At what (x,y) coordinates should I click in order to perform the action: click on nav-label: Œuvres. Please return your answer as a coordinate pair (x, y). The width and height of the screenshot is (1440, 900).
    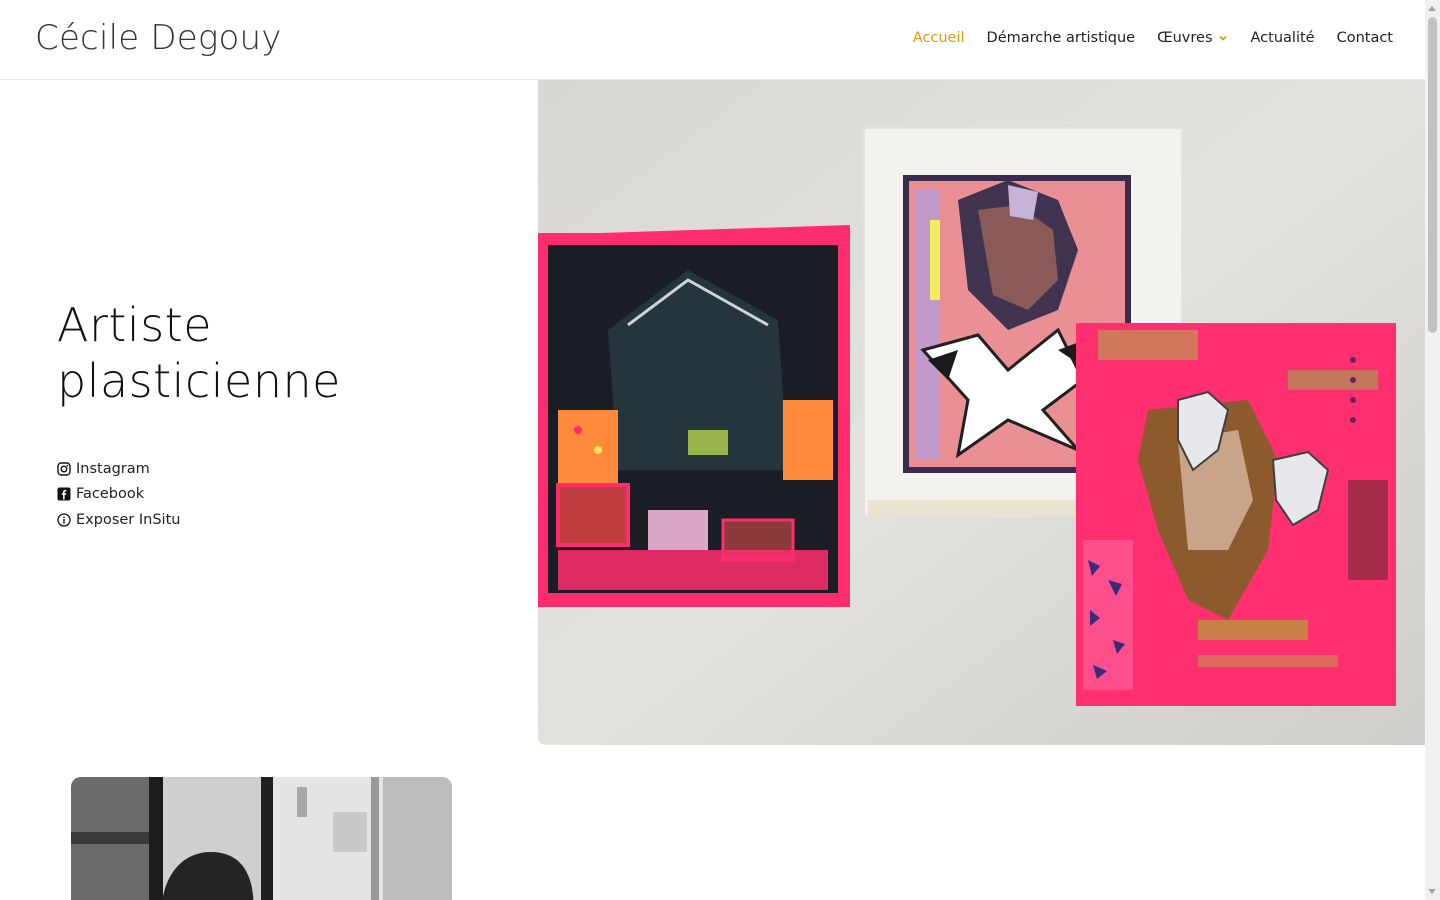
    Looking at the image, I should click on (1185, 38).